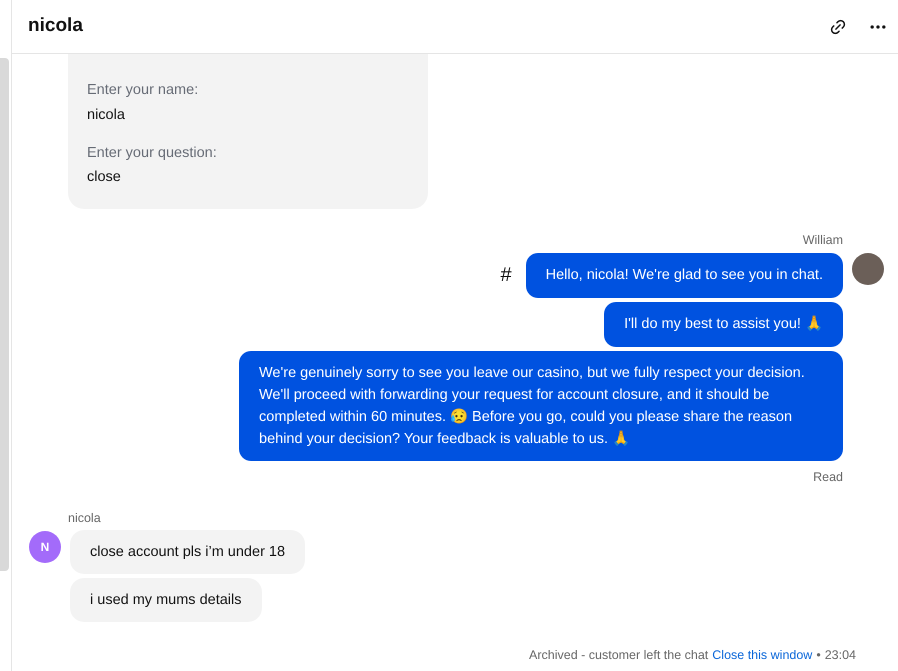 The image size is (898, 671). Describe the element at coordinates (618, 655) in the screenshot. I see `archived-status: Archived - customer left the chat` at that location.